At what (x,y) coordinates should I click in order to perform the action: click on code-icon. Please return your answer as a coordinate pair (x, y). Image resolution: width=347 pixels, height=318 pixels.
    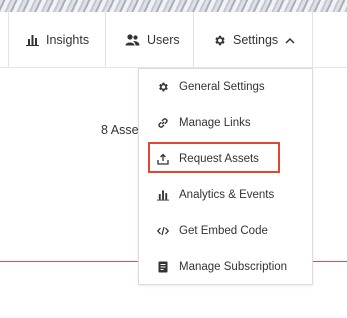
    Looking at the image, I should click on (157, 231).